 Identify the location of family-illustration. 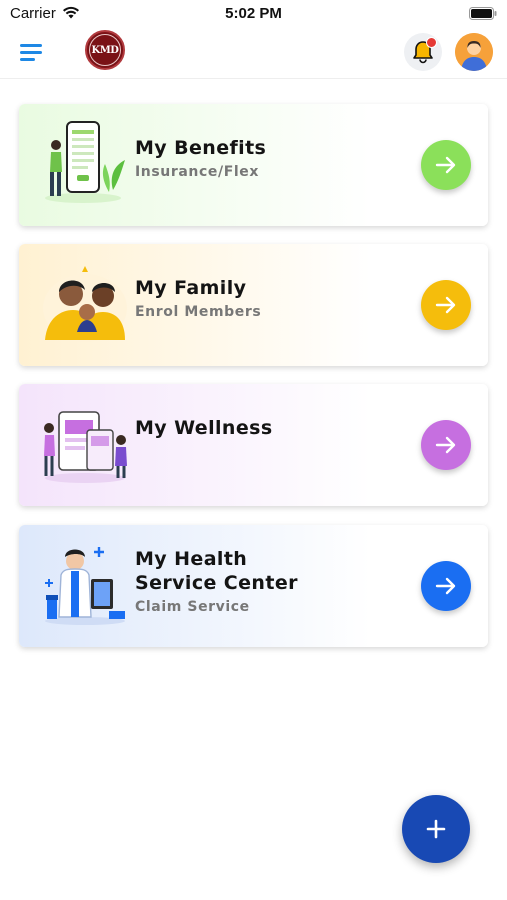
(85, 304).